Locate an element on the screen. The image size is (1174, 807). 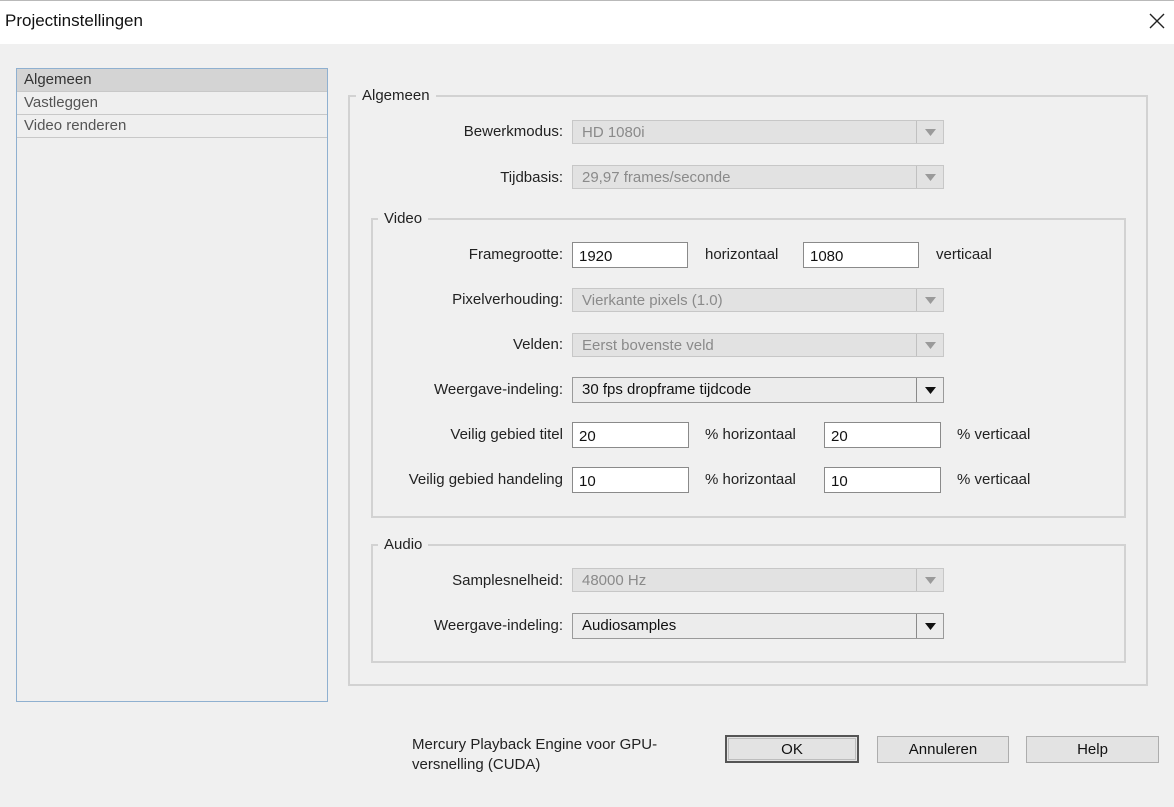
sample-rate-value: 48000 Hz is located at coordinates (614, 580).